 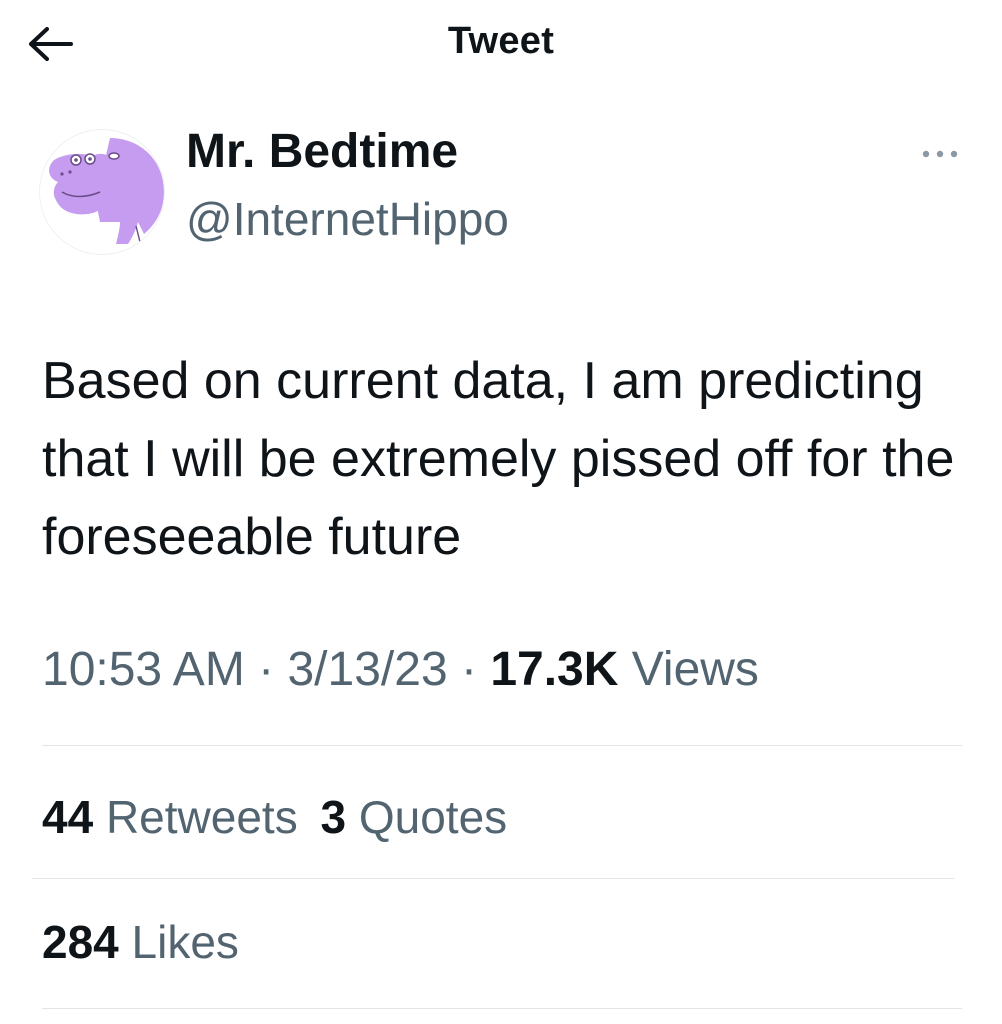 I want to click on retweets-count: 44, so click(x=68, y=817).